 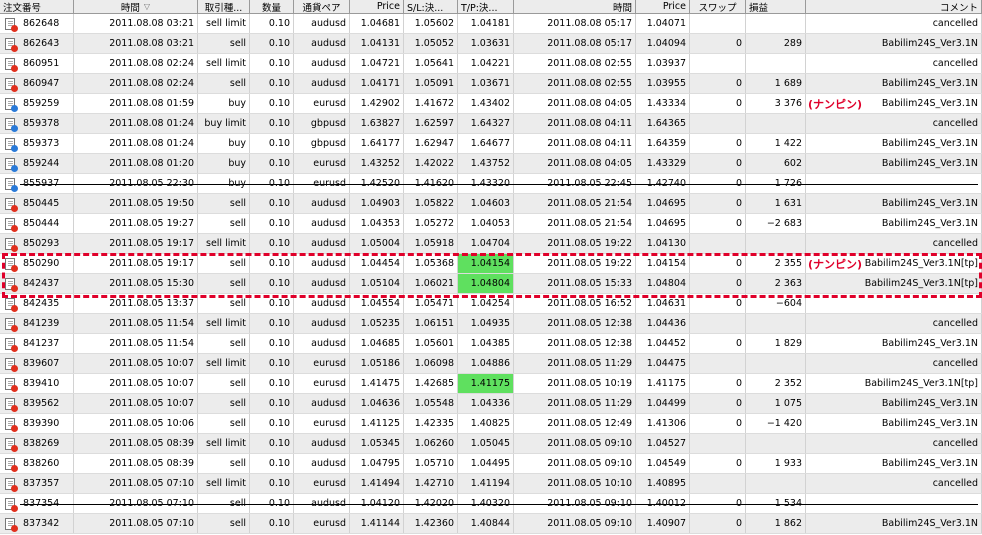 What do you see at coordinates (37, 6) in the screenshot?
I see `header-order: 注文番号` at bounding box center [37, 6].